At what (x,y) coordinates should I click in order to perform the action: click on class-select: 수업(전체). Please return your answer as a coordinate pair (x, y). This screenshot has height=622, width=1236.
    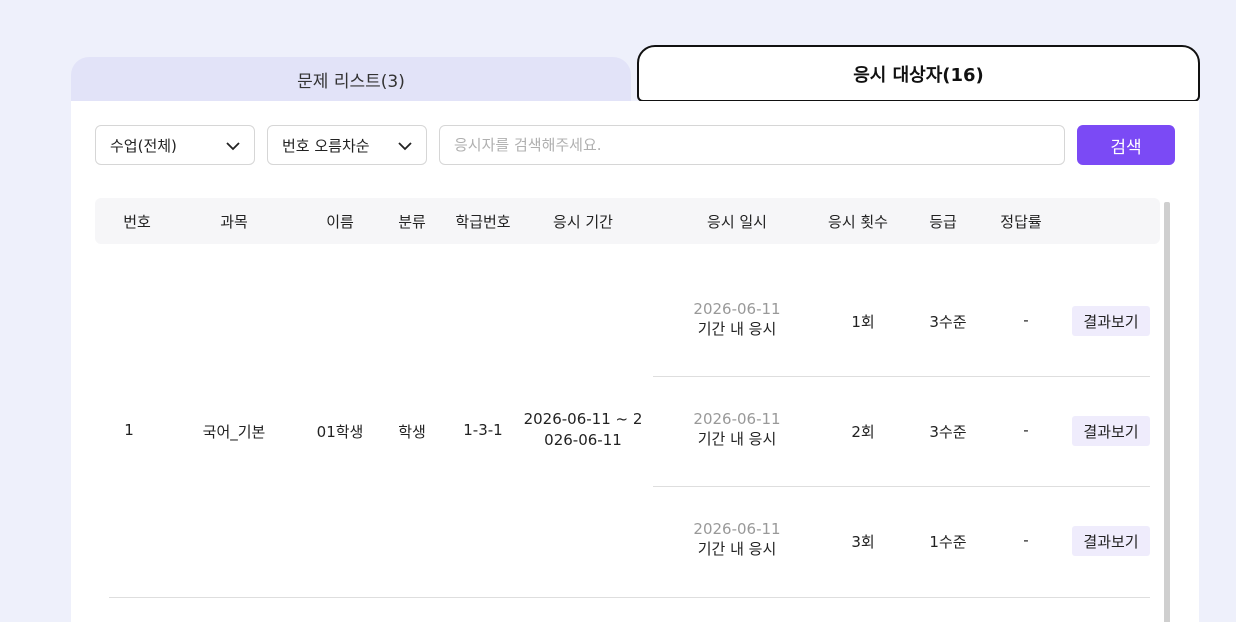
    Looking at the image, I should click on (175, 145).